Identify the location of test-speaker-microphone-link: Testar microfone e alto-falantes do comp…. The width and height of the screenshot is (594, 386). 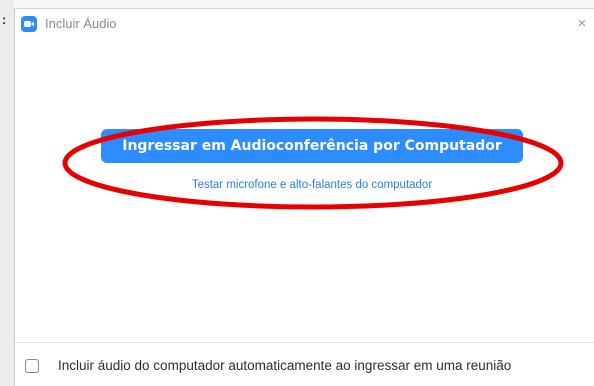
(312, 185).